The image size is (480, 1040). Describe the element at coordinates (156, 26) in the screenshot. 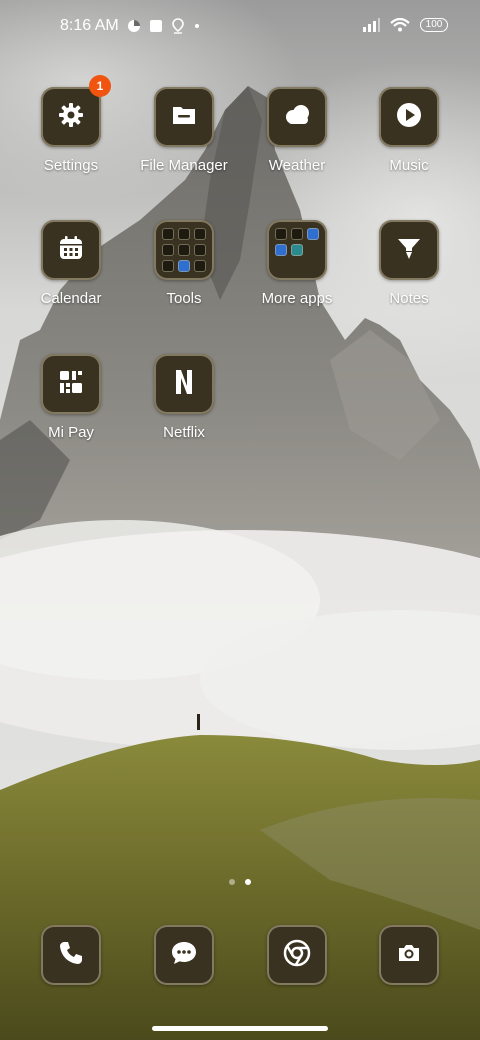

I see `square-notification-icon` at that location.